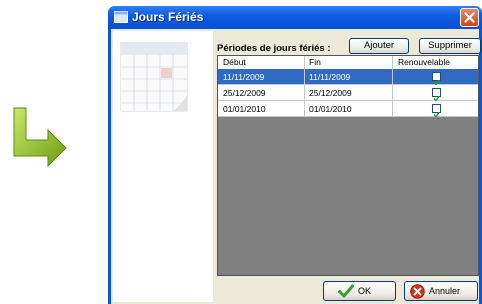 The width and height of the screenshot is (482, 304). What do you see at coordinates (365, 291) in the screenshot?
I see `ok-label: OK` at bounding box center [365, 291].